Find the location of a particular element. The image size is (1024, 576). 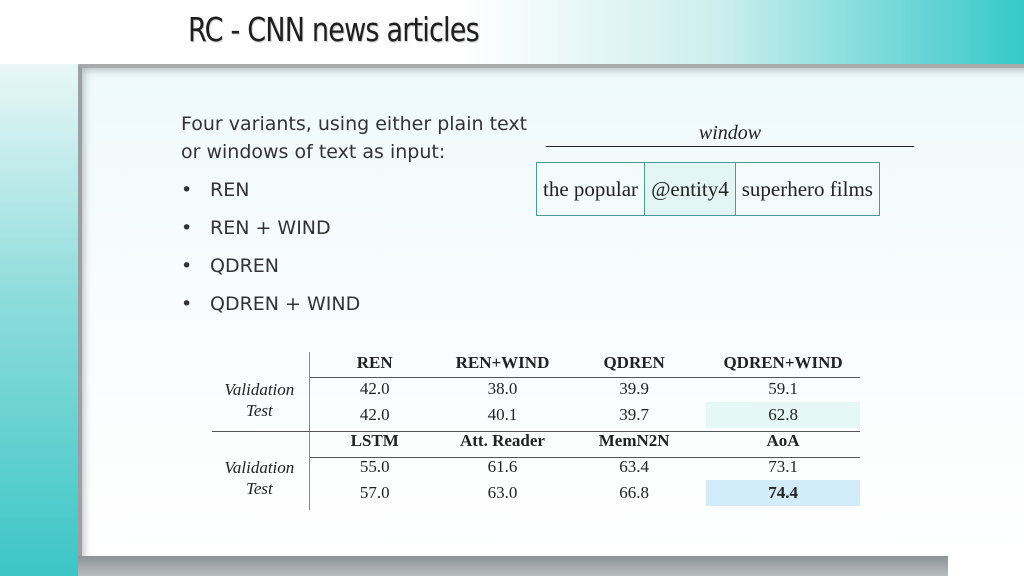

table-cell: 63.0 is located at coordinates (502, 492).